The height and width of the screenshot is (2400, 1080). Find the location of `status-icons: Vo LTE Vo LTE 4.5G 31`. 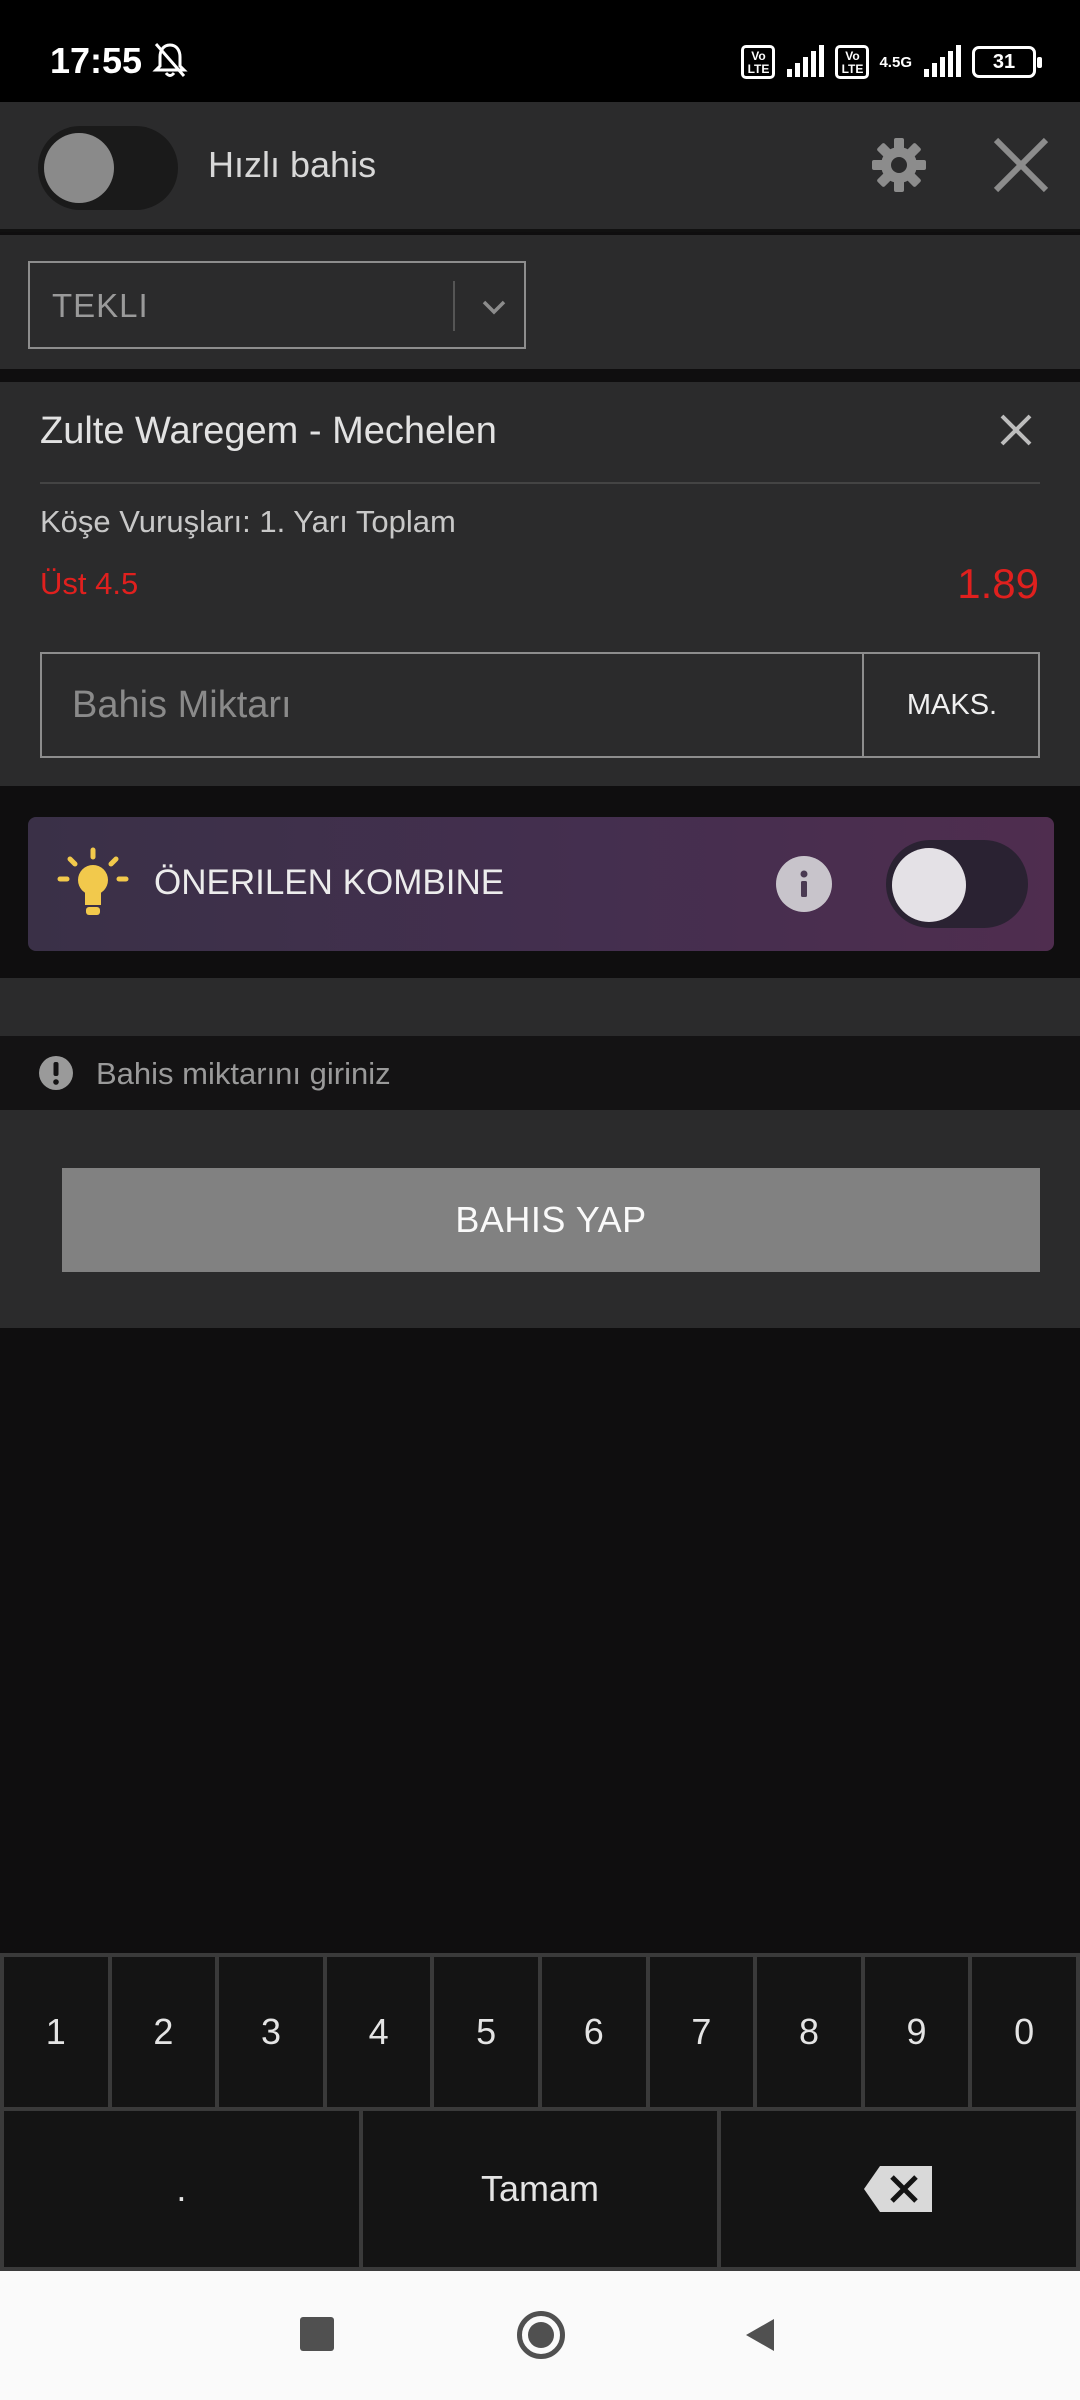

status-icons: Vo LTE Vo LTE 4.5G 31 is located at coordinates (891, 62).